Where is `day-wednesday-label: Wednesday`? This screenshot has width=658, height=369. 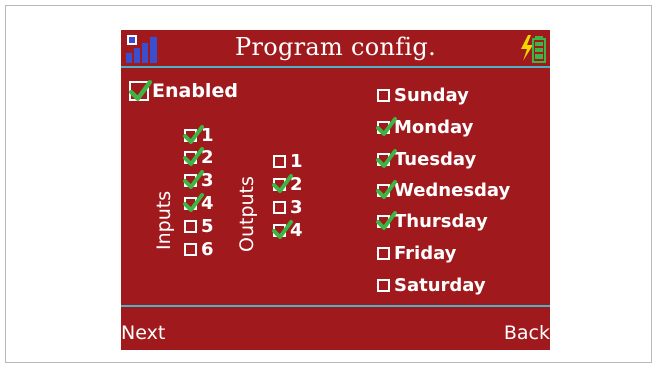
day-wednesday-label: Wednesday is located at coordinates (452, 190).